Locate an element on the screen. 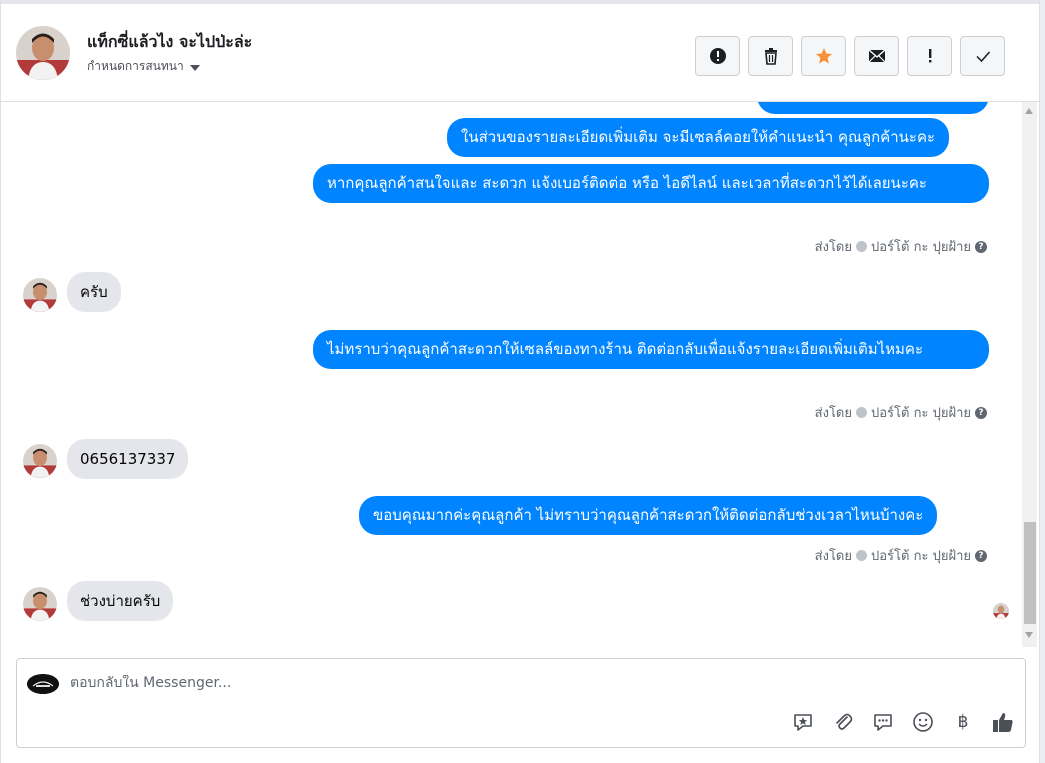  scroll-down-arrow-icon is located at coordinates (1029, 635).